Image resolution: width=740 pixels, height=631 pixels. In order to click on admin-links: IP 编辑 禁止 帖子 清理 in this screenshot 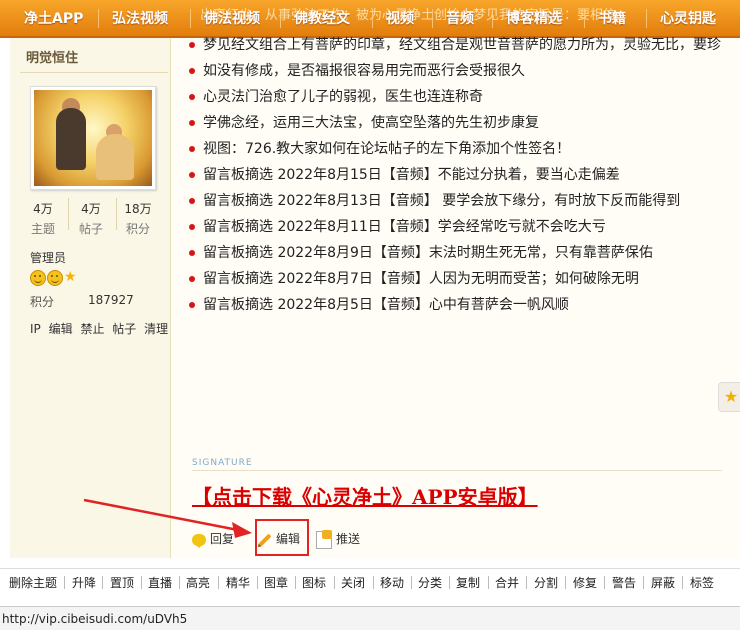, I will do `click(101, 328)`.